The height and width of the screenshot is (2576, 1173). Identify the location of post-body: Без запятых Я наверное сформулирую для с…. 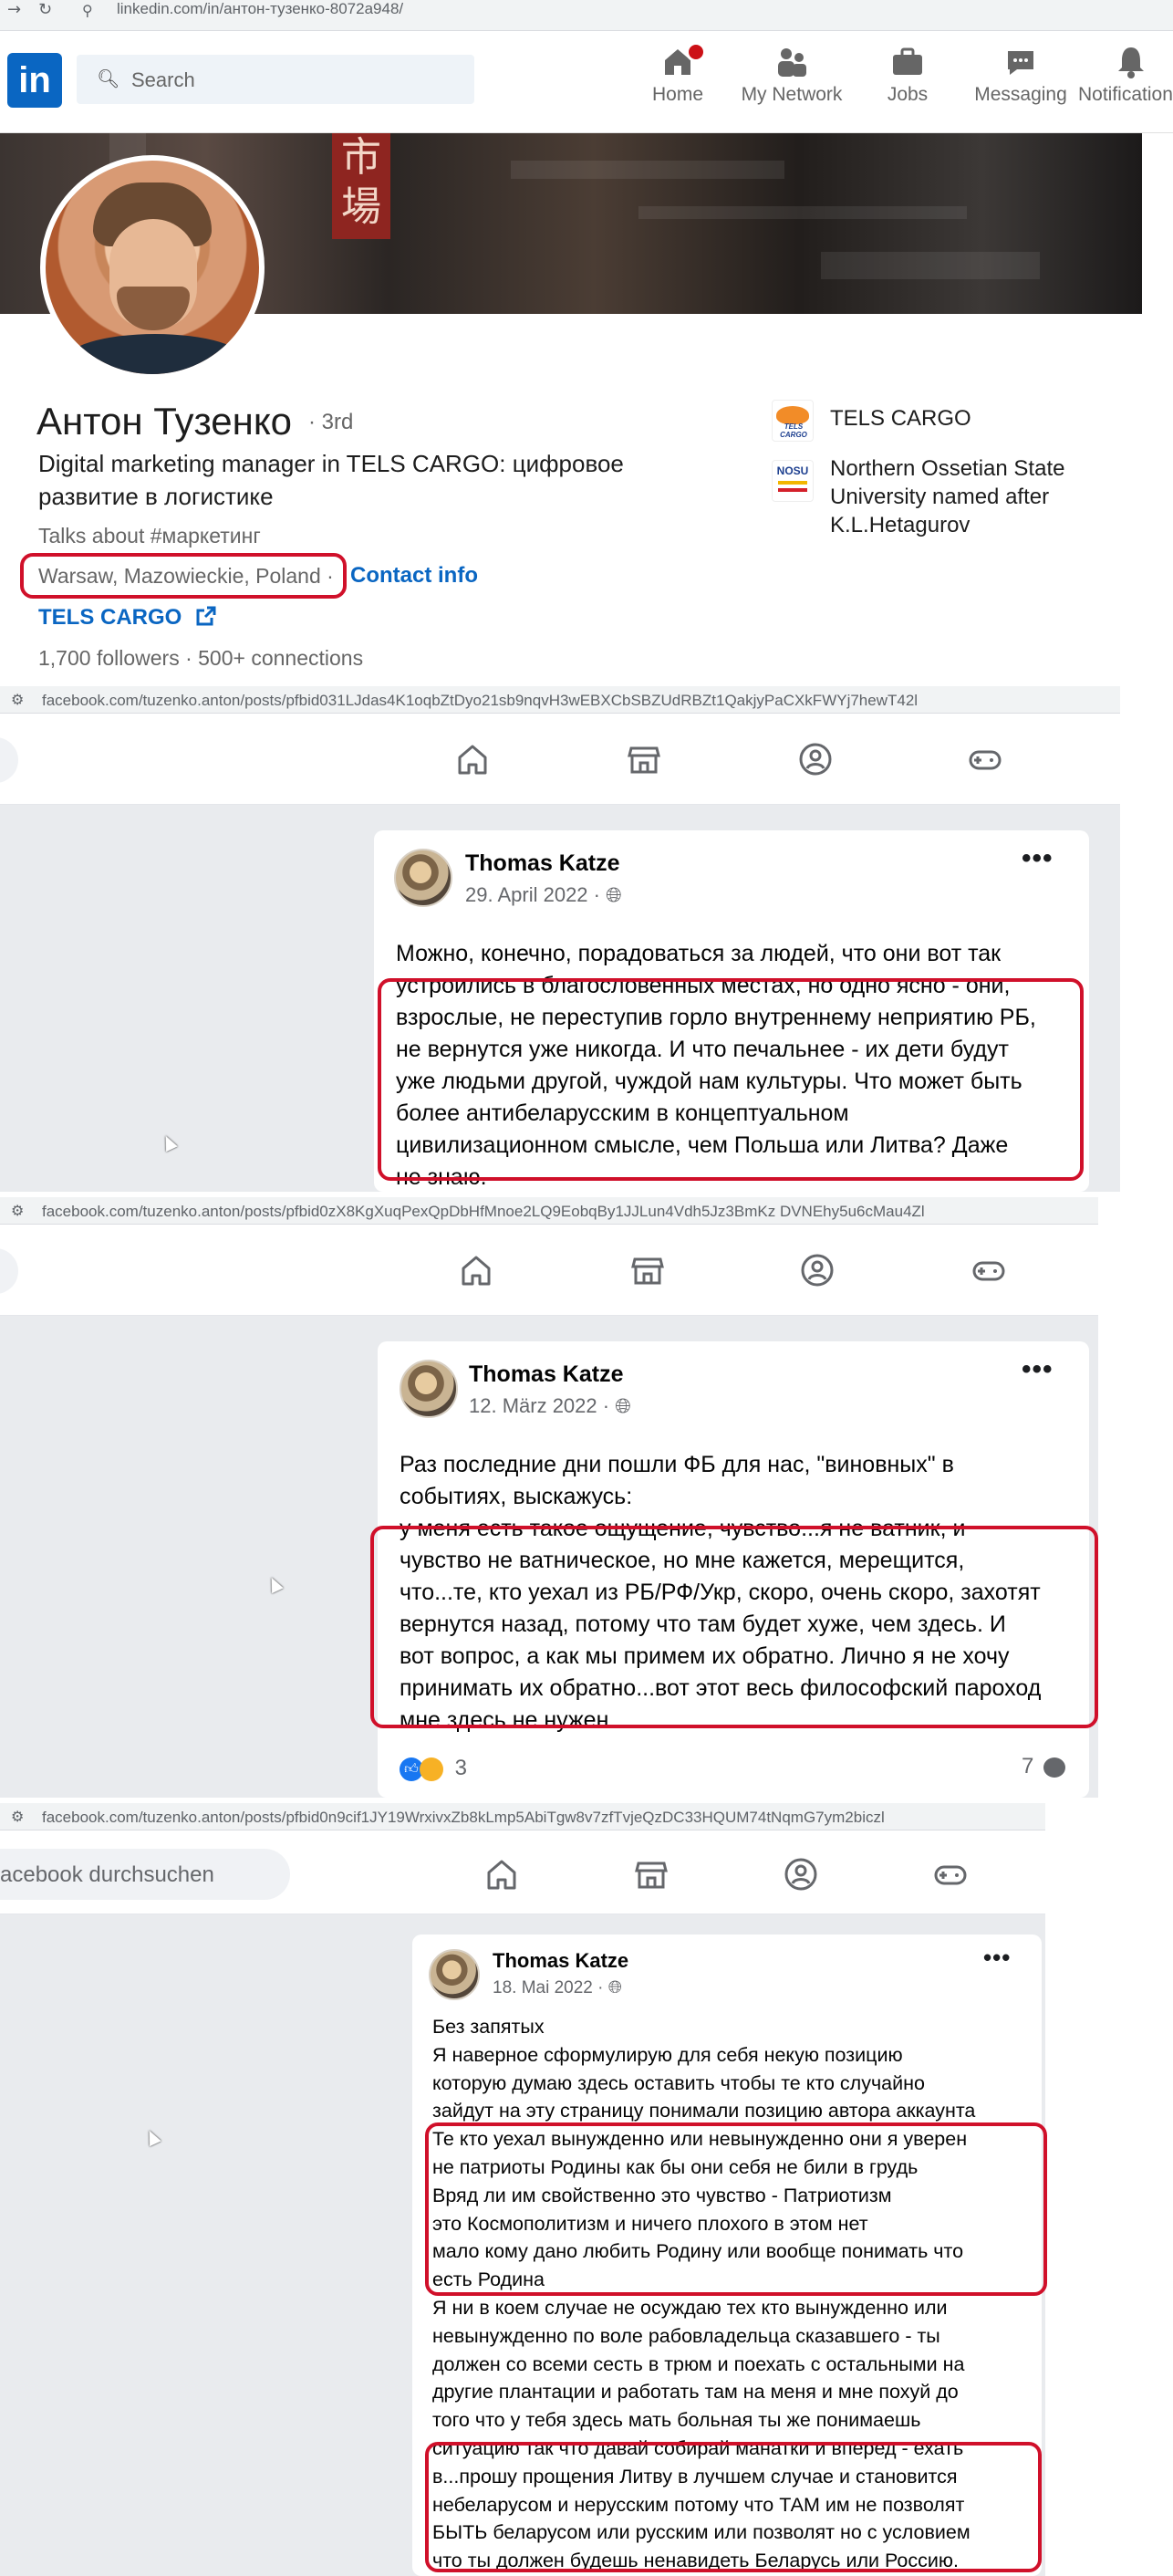
(736, 2294).